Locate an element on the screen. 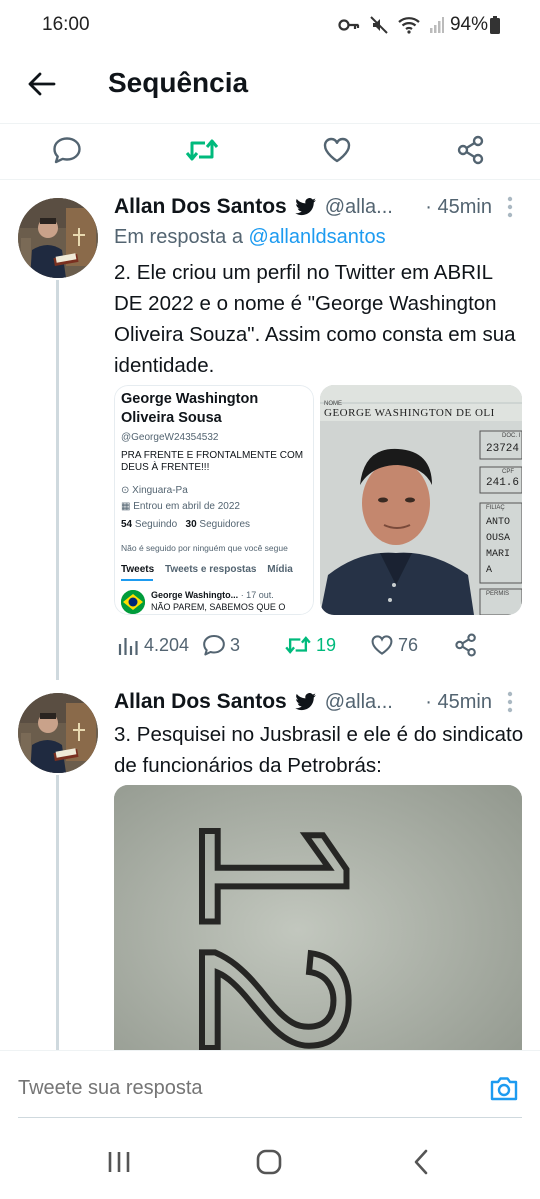 The width and height of the screenshot is (540, 1199). card-followers-count: 30 is located at coordinates (191, 524).